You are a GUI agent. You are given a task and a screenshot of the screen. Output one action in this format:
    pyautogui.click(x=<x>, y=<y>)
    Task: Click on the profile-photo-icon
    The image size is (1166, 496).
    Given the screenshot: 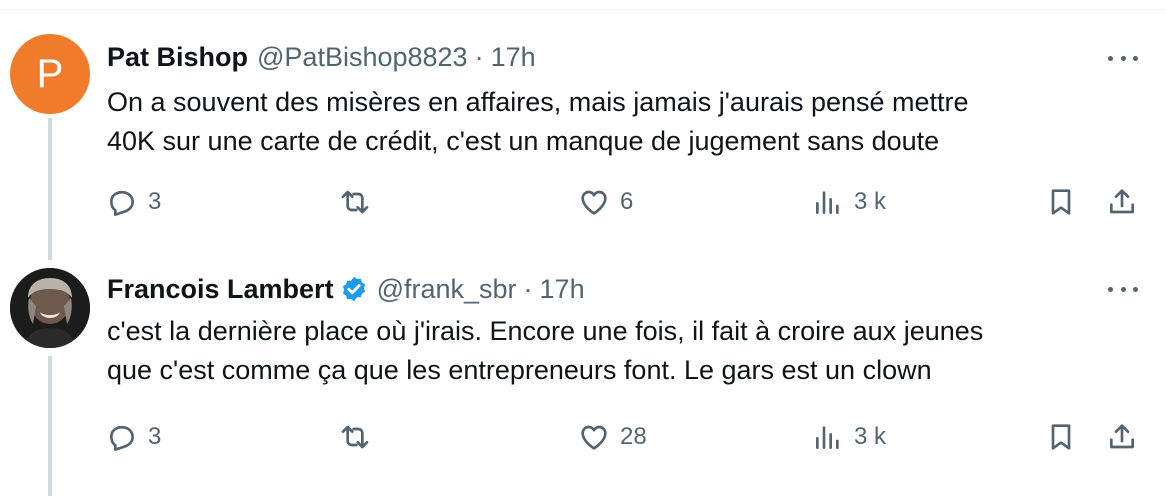 What is the action you would take?
    pyautogui.click(x=50, y=308)
    